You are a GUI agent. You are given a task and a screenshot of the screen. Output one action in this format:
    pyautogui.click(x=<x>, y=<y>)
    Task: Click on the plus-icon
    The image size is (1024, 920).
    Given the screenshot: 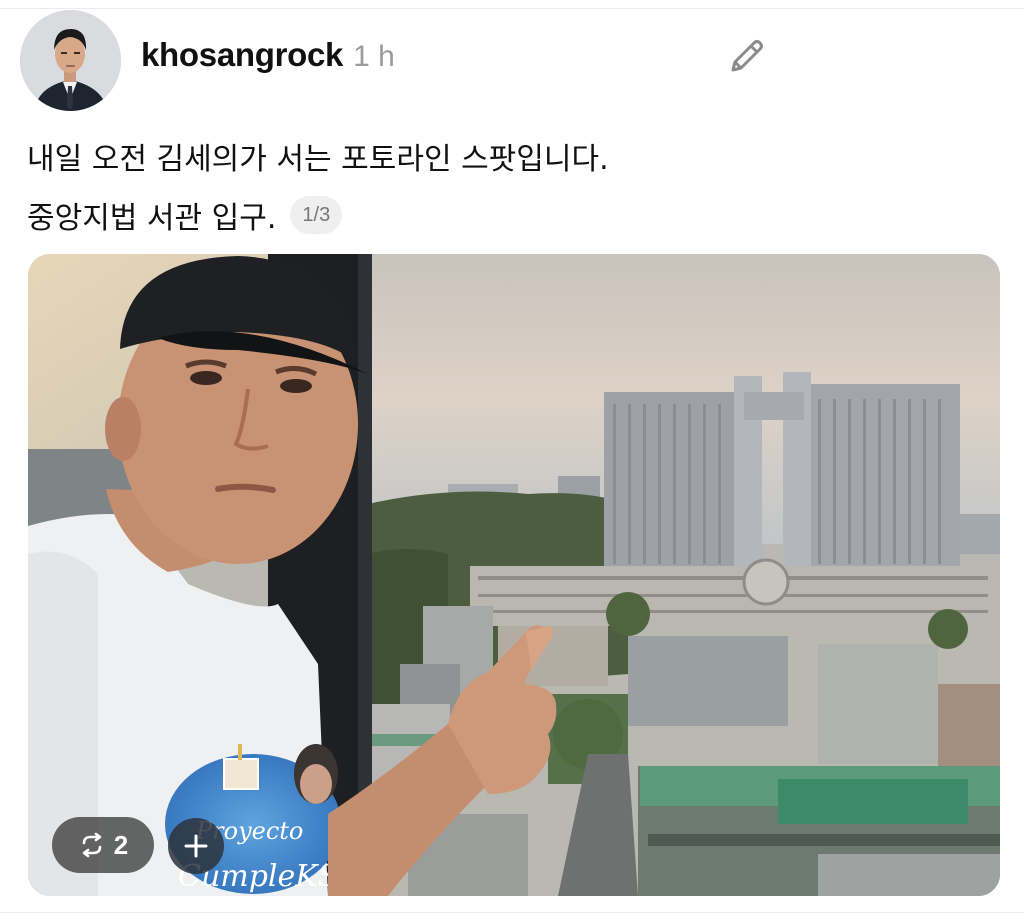 What is the action you would take?
    pyautogui.click(x=196, y=846)
    